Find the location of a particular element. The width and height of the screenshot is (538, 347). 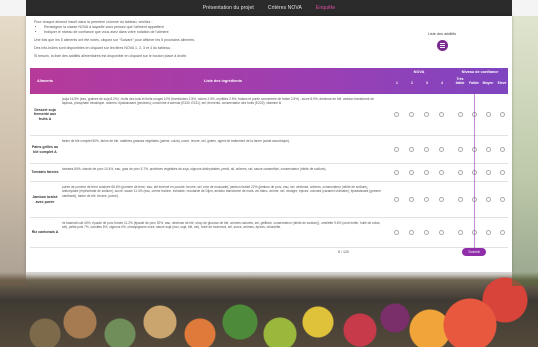

row-aliment-name: Riz cantonais A is located at coordinates (45, 232).